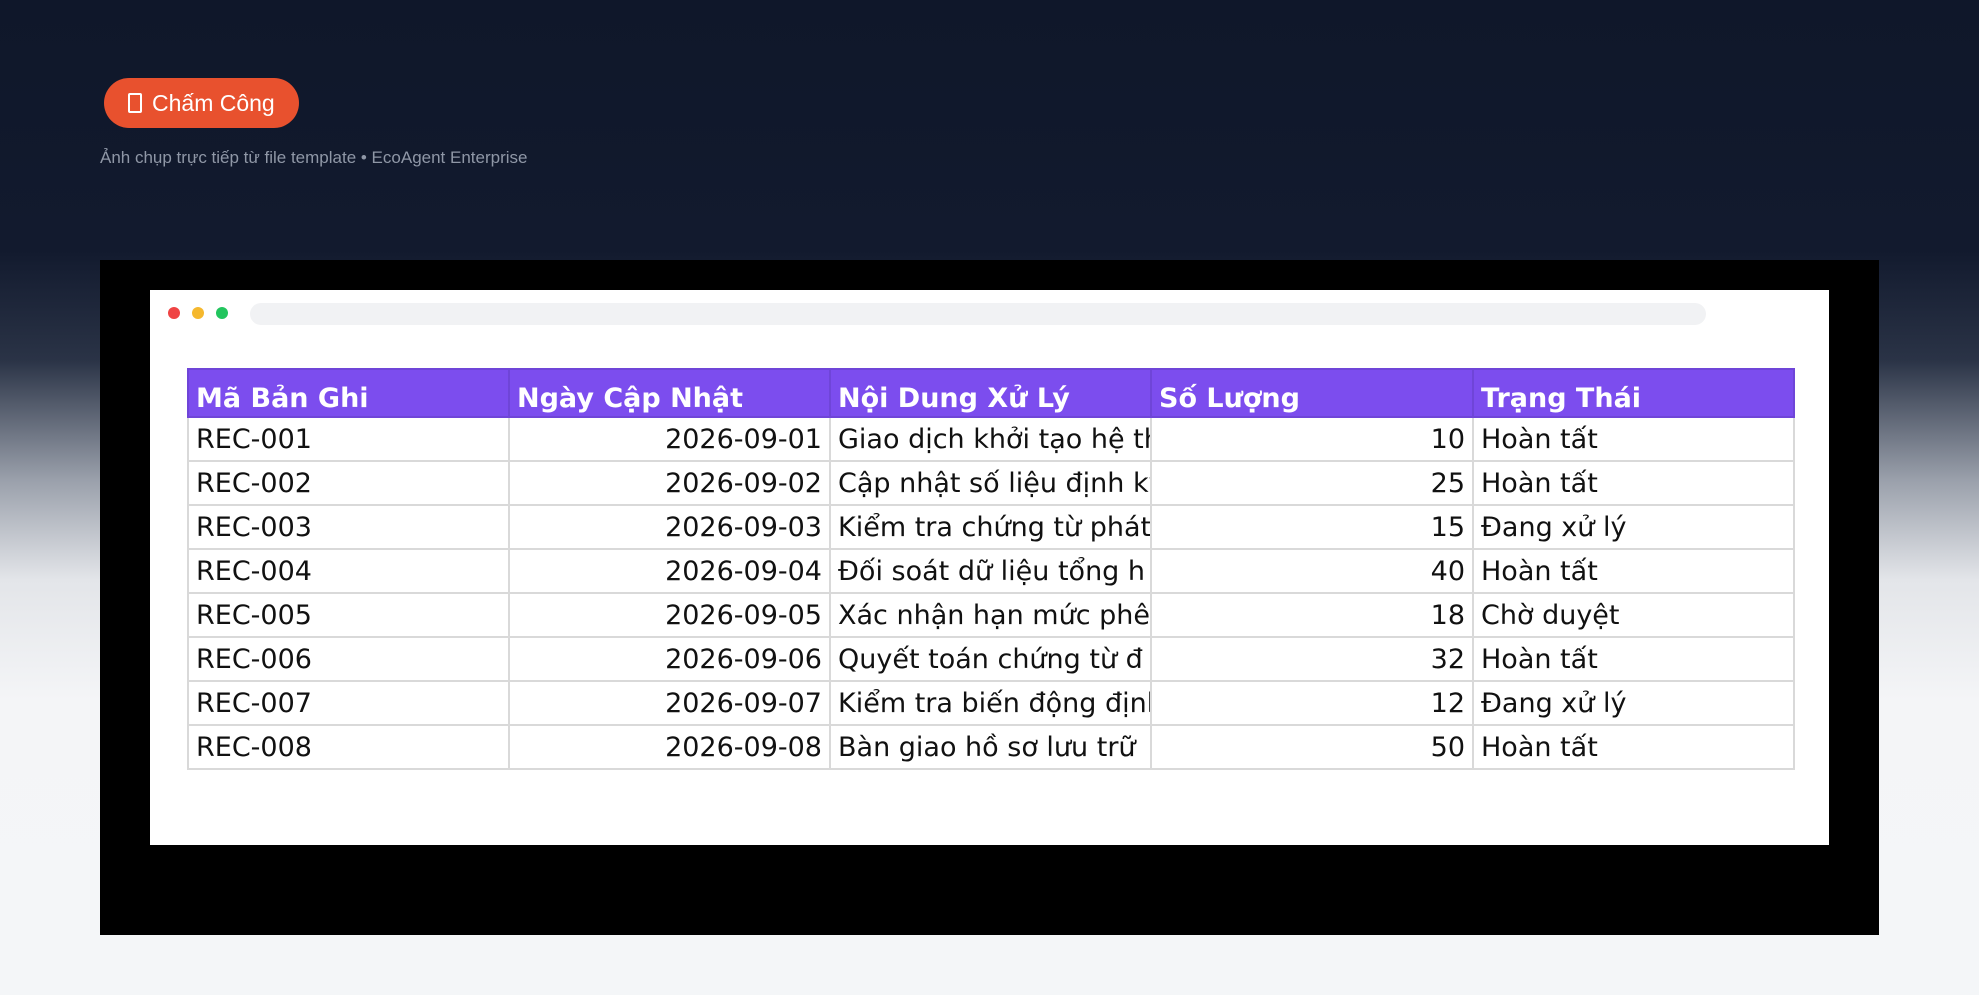 The width and height of the screenshot is (1979, 995). I want to click on date-cell: 2026-09-04, so click(669, 571).